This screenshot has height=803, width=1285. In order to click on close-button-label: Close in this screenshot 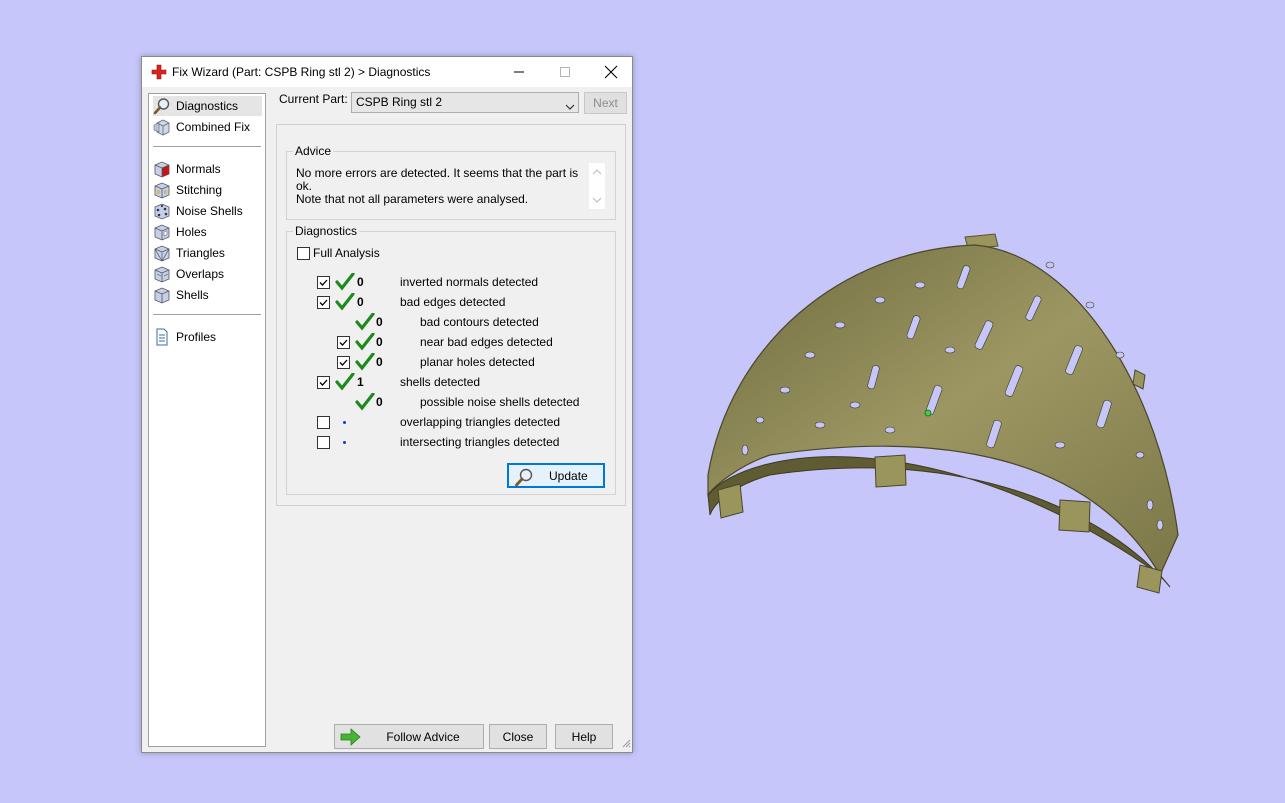, I will do `click(518, 737)`.